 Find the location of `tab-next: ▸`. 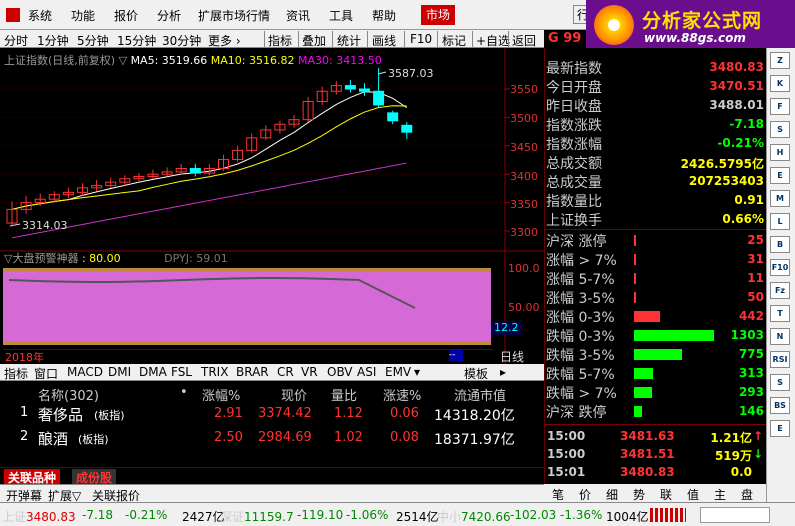

tab-next: ▸ is located at coordinates (503, 372).